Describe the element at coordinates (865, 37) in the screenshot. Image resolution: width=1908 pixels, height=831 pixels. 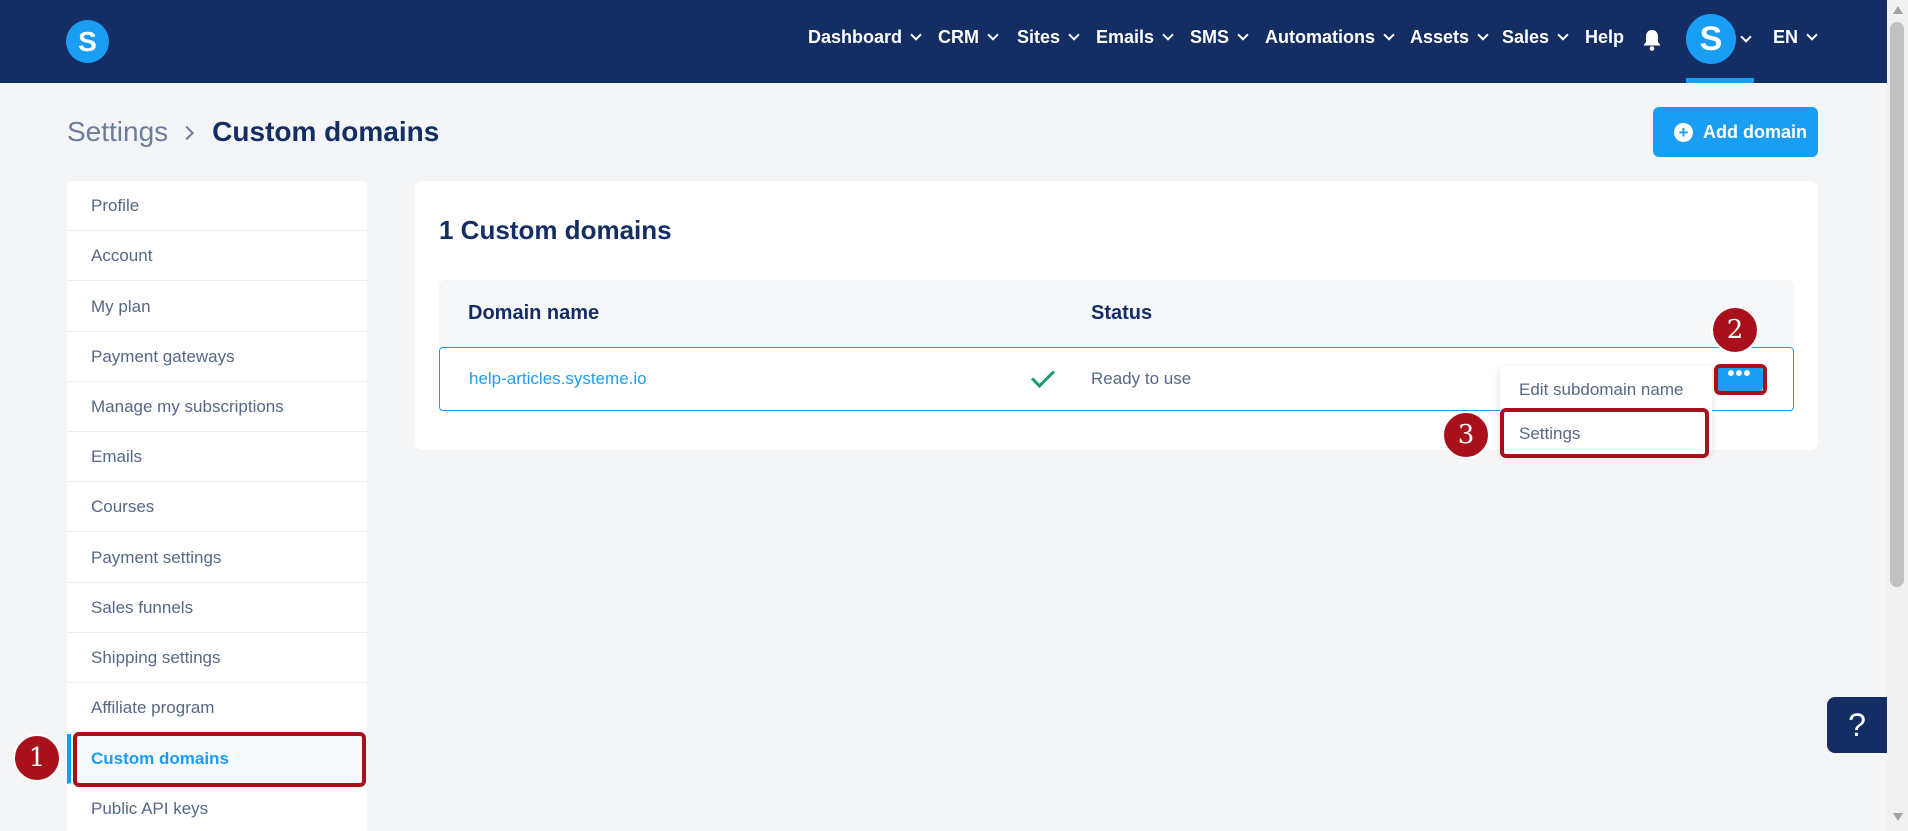
I see `nav-dashboard: Dashboard` at that location.